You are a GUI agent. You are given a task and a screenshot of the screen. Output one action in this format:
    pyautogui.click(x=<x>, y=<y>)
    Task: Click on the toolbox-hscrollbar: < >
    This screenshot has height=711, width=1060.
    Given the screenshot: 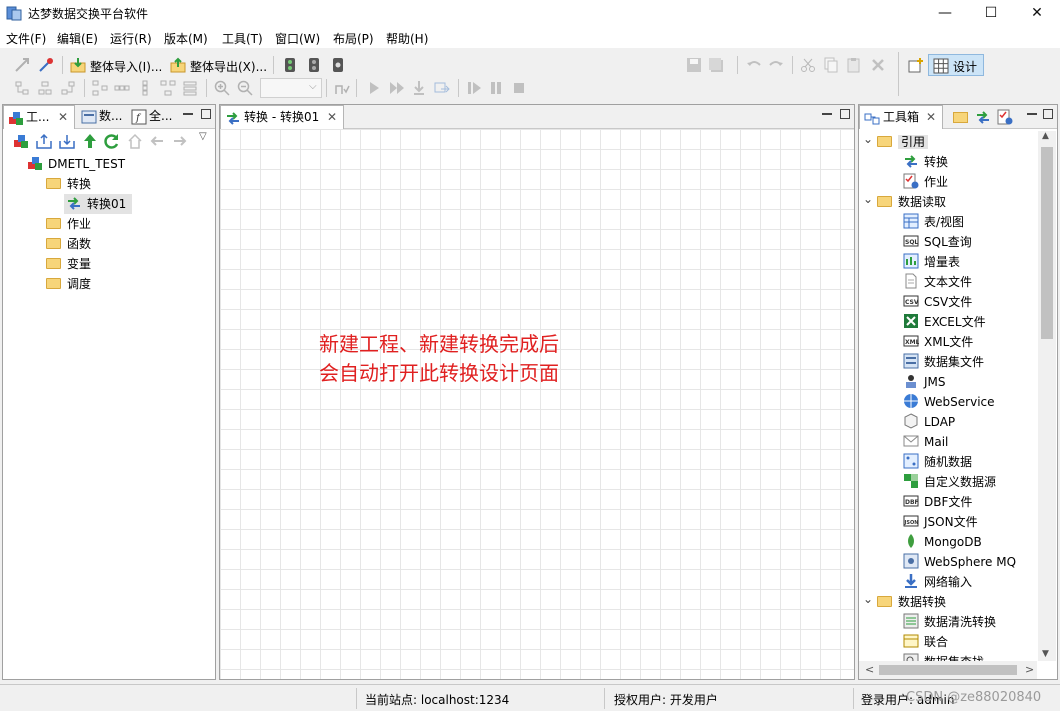 What is the action you would take?
    pyautogui.click(x=948, y=670)
    